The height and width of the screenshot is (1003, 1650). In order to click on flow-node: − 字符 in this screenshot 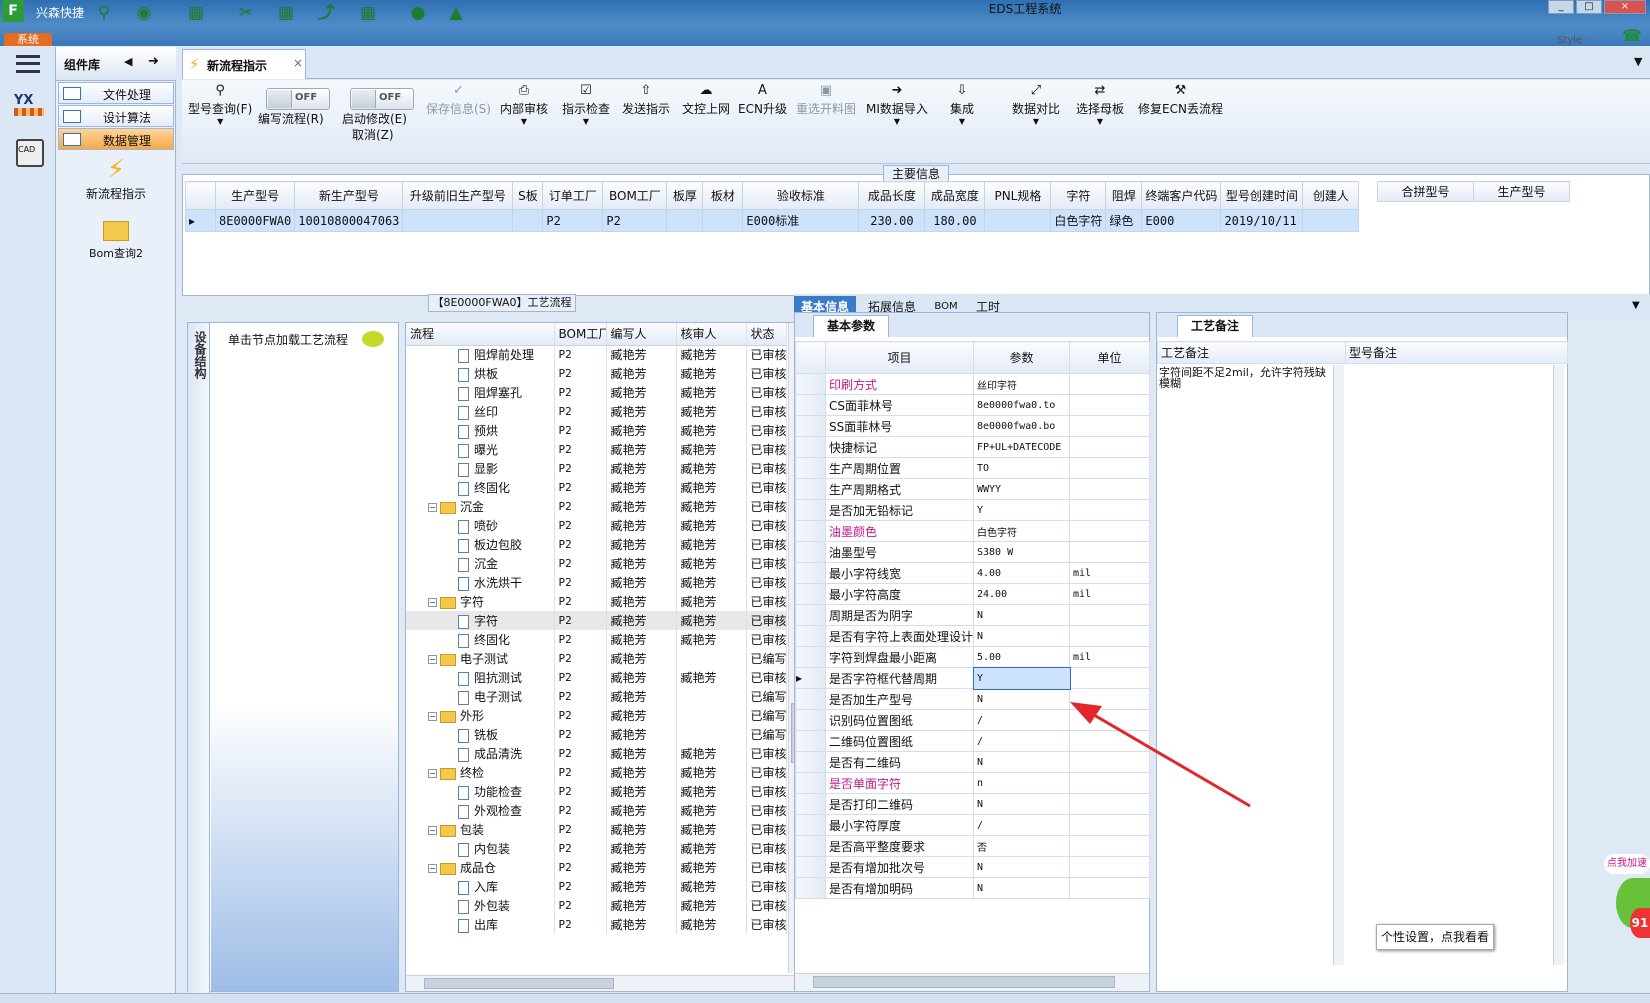, I will do `click(480, 601)`.